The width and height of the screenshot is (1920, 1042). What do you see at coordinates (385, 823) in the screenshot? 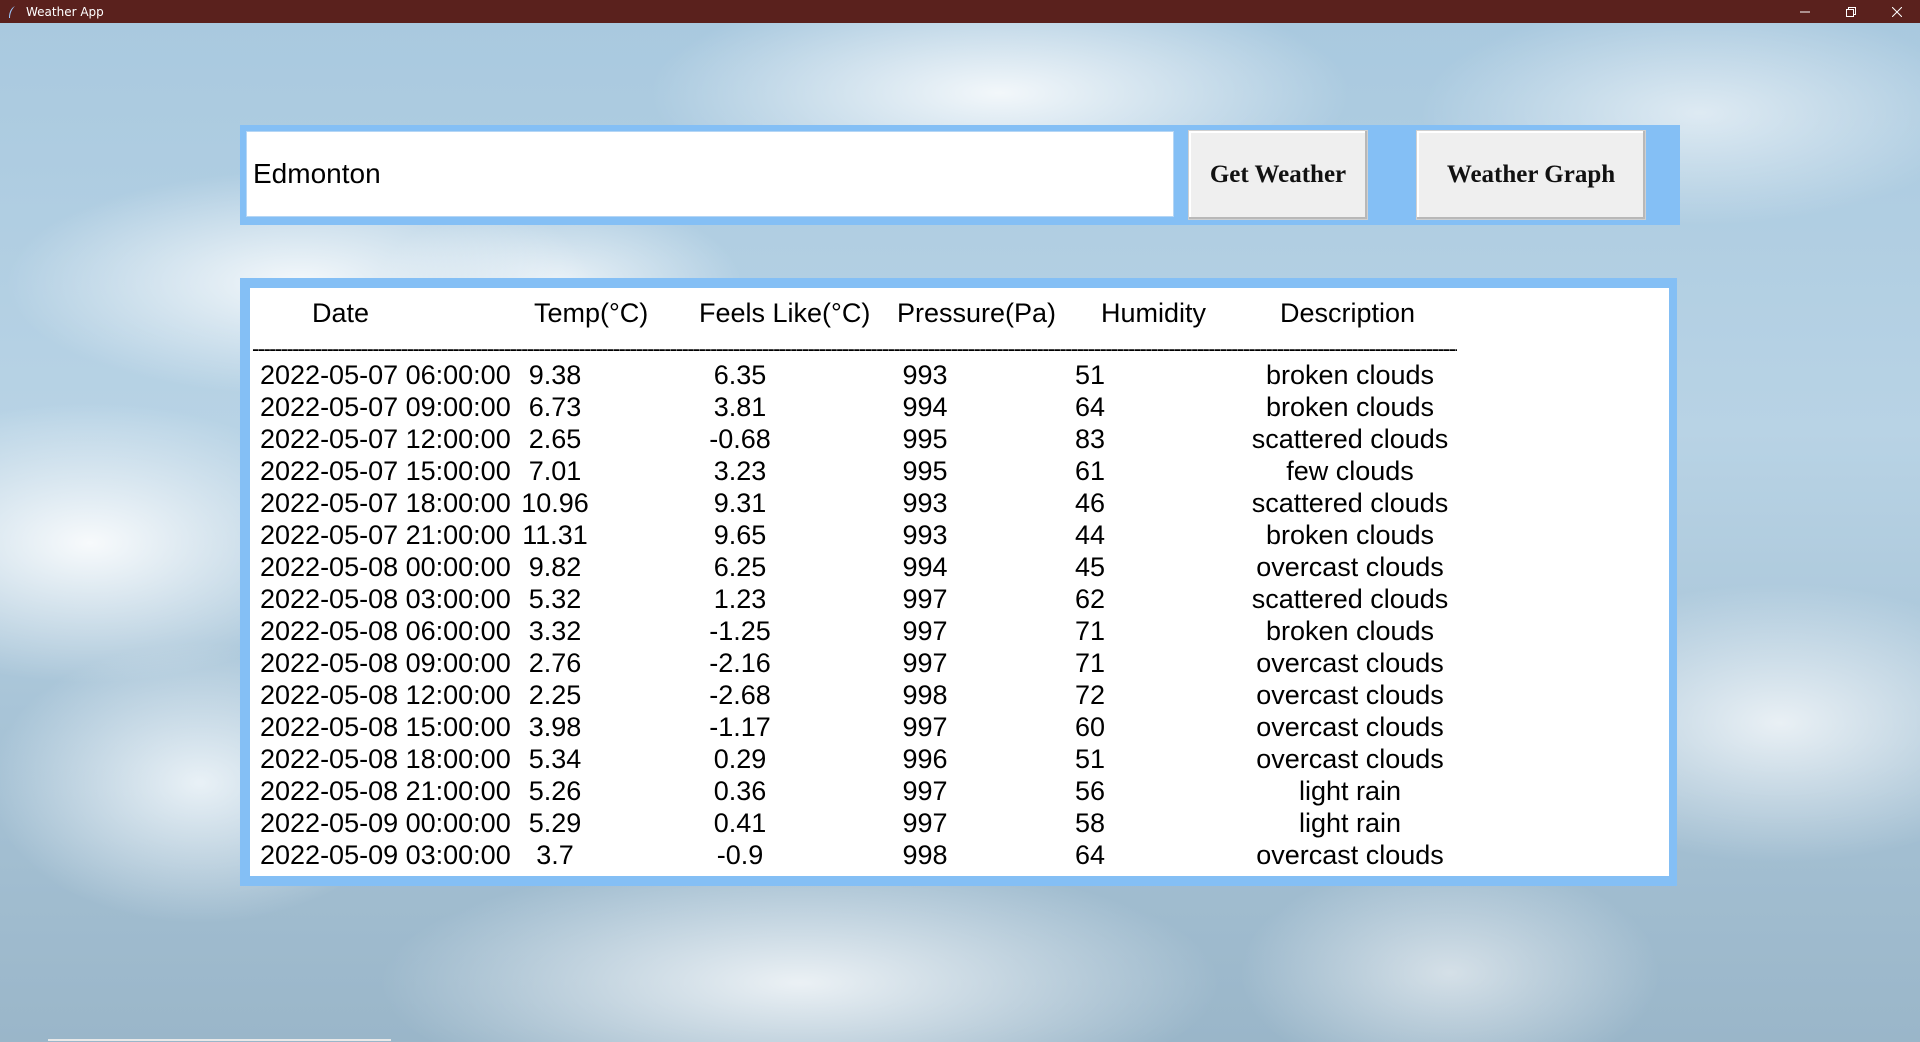
I see `cell-date: 2022-05-09 00:00:00` at bounding box center [385, 823].